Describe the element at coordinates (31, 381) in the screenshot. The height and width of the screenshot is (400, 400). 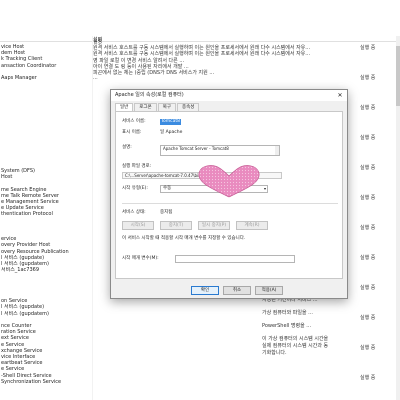
I see `service-name-cell: Synchronization Service` at that location.